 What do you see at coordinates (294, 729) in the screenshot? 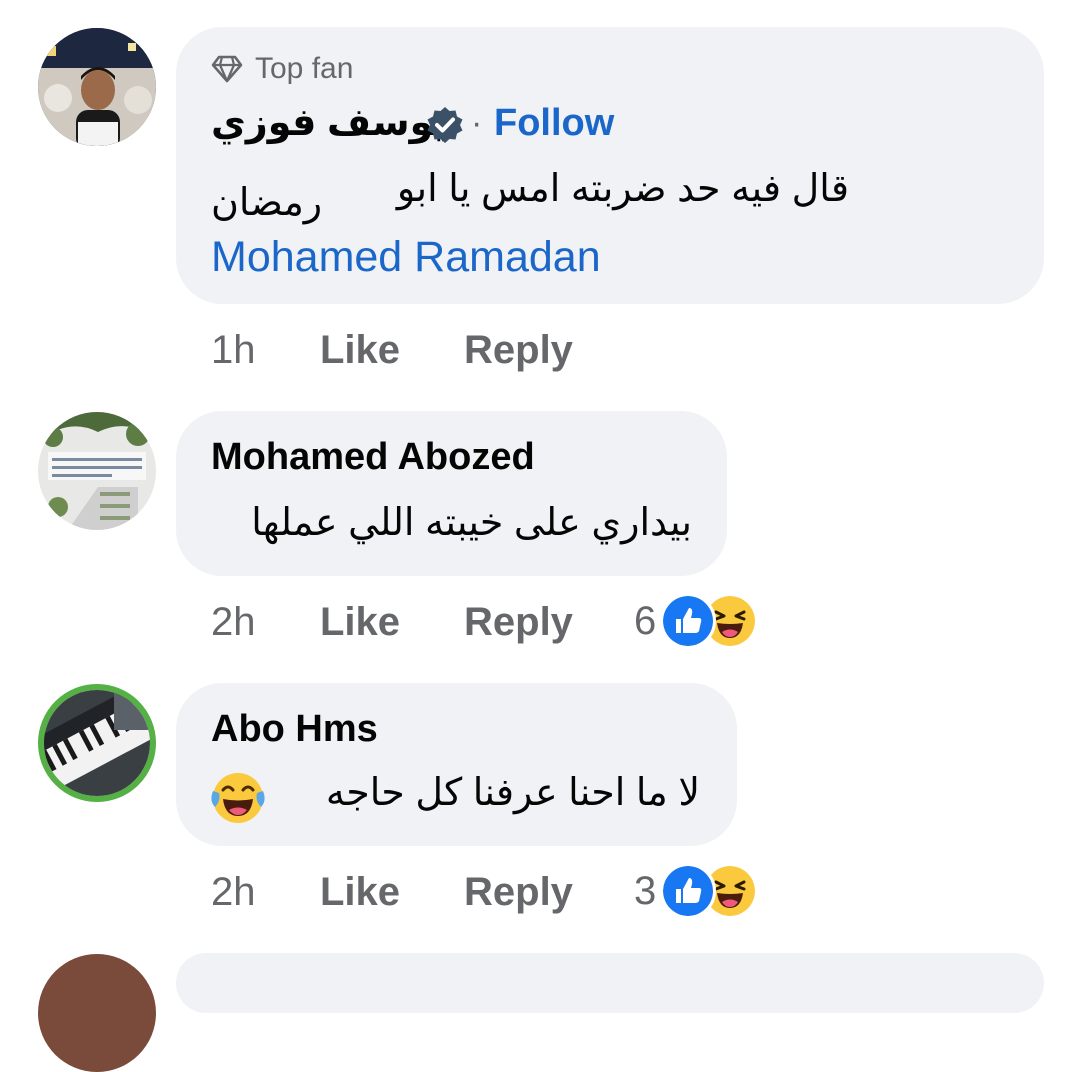
I see `author-name-abo-hms: Abo Hms` at bounding box center [294, 729].